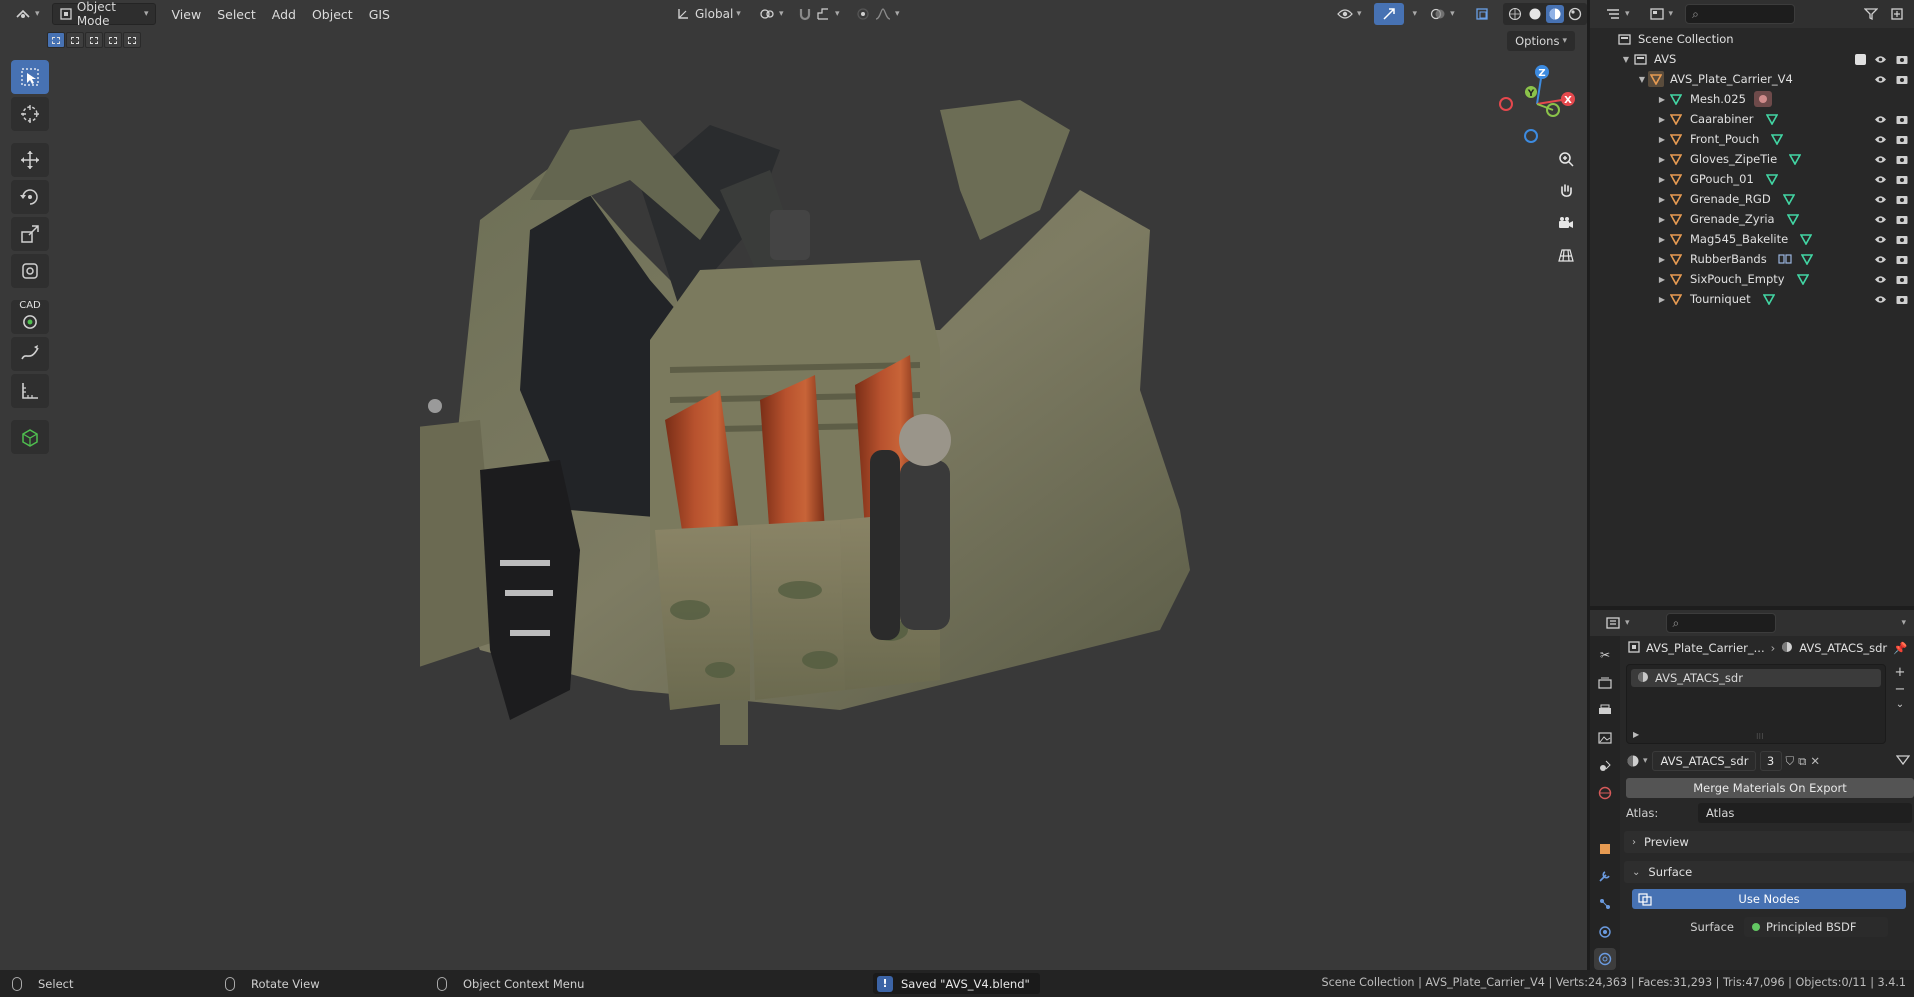 Image resolution: width=1914 pixels, height=997 pixels. What do you see at coordinates (1769, 899) in the screenshot?
I see `use-nodes-button: Use Nodes` at bounding box center [1769, 899].